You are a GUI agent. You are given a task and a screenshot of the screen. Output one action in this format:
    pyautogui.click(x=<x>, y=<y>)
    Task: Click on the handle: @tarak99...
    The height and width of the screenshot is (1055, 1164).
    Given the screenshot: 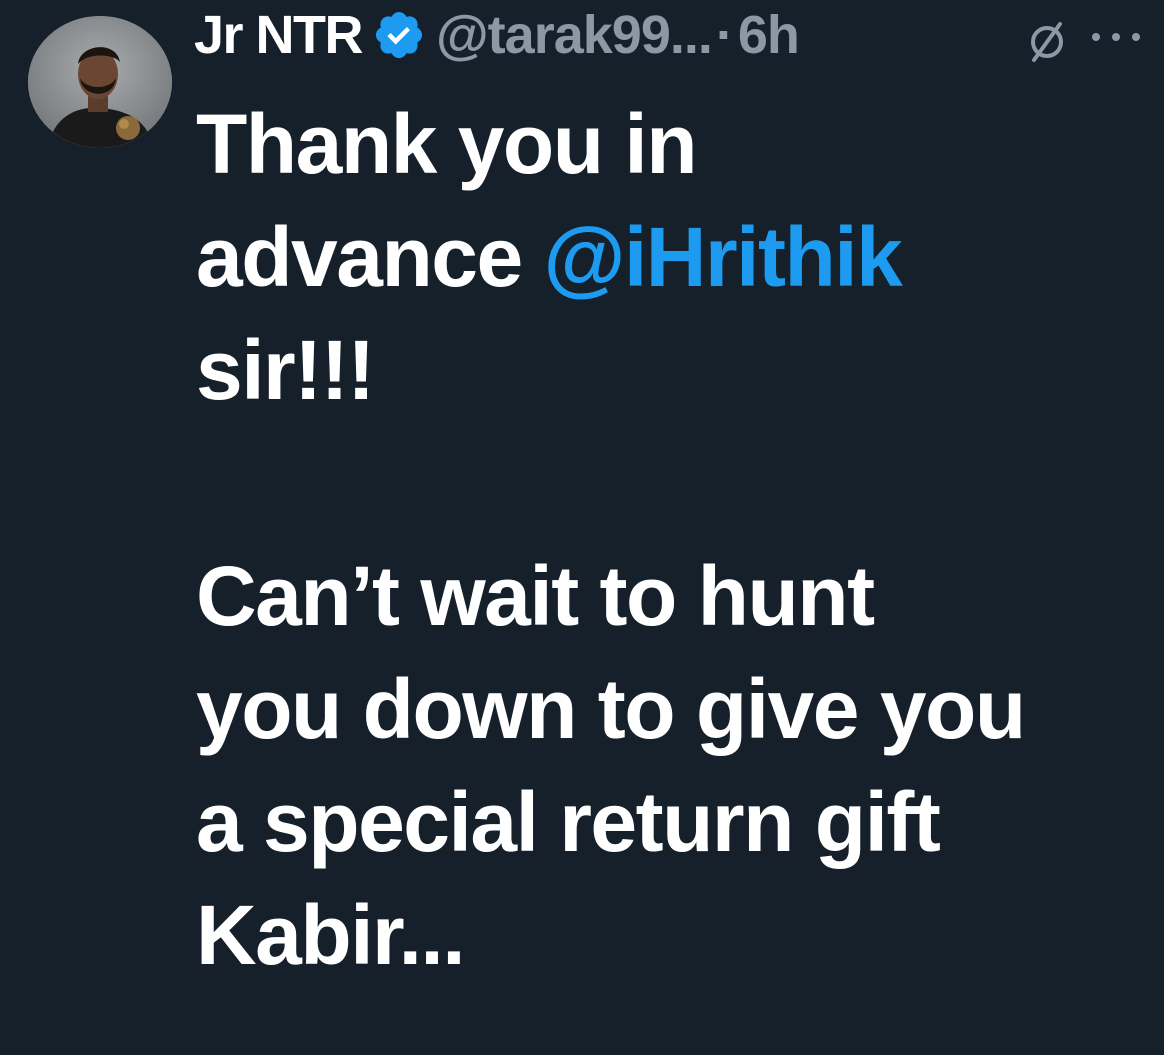 What is the action you would take?
    pyautogui.click(x=574, y=35)
    